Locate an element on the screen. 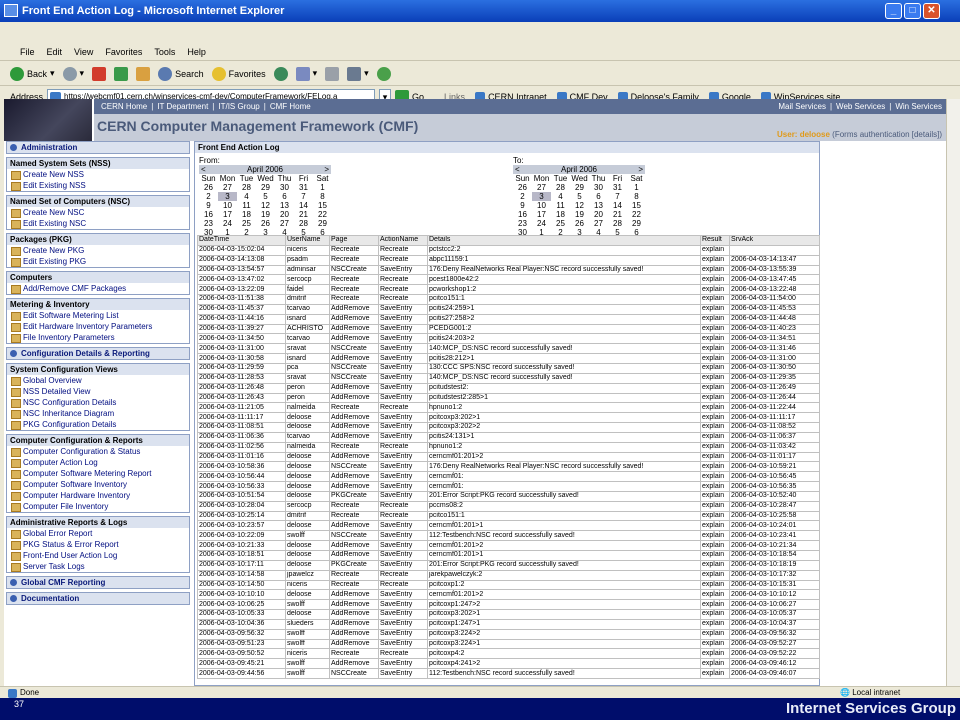 Image resolution: width=960 pixels, height=720 pixels. calendar-day: 2 is located at coordinates (208, 196).